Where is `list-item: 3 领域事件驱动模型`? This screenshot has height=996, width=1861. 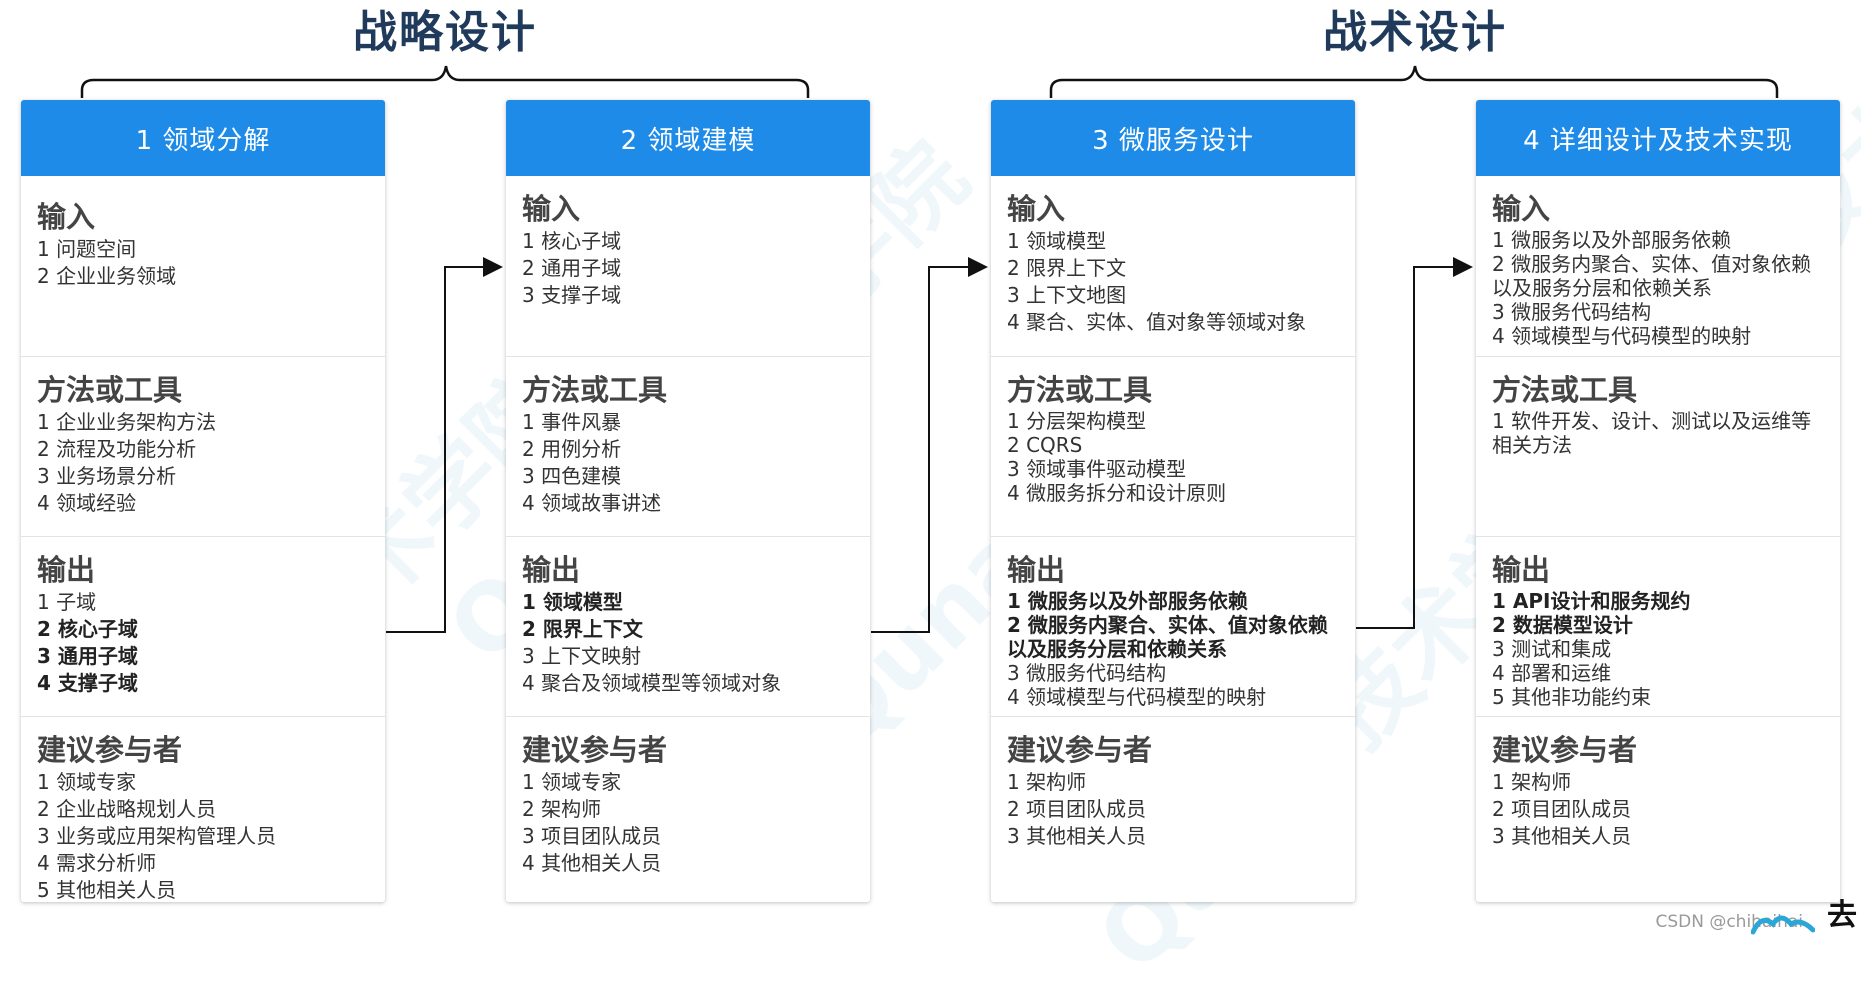 list-item: 3 领域事件驱动模型 is located at coordinates (1097, 469).